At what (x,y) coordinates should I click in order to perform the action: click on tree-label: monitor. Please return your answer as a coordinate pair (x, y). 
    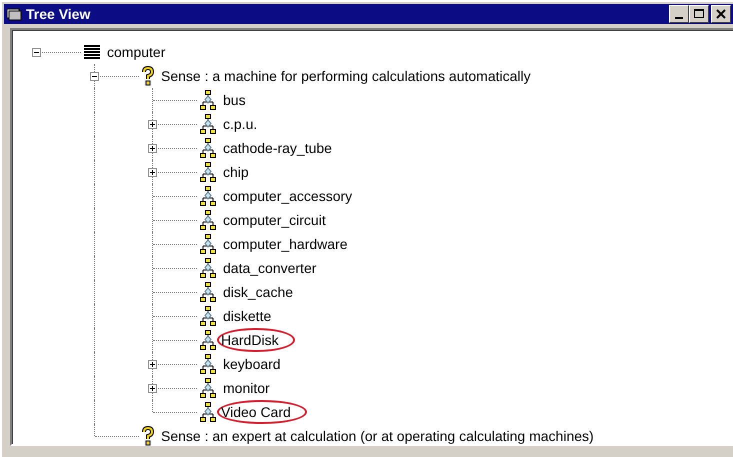
    Looking at the image, I should click on (246, 388).